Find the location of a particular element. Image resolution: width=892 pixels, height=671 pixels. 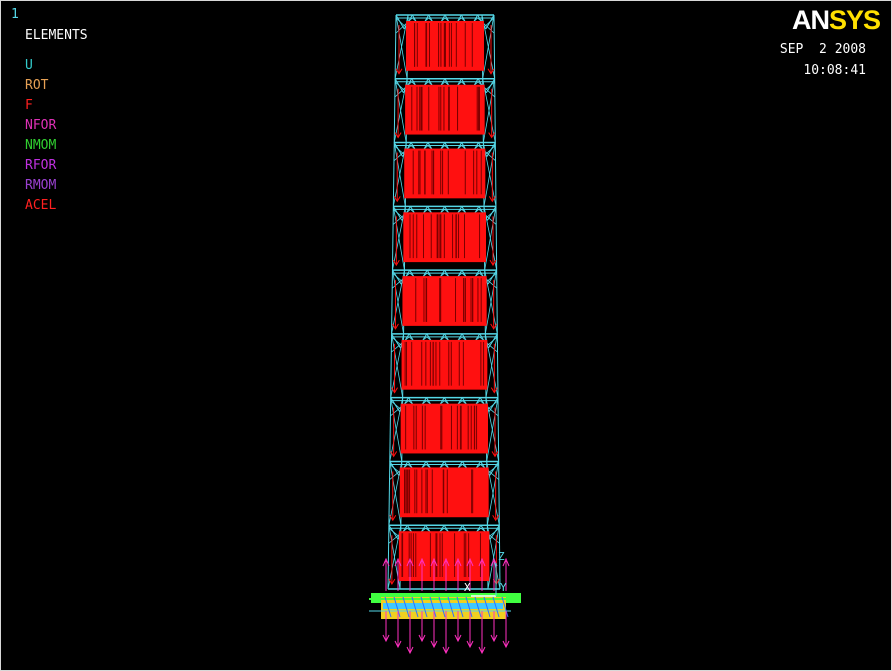

triad-z-label: Z is located at coordinates (501, 556).